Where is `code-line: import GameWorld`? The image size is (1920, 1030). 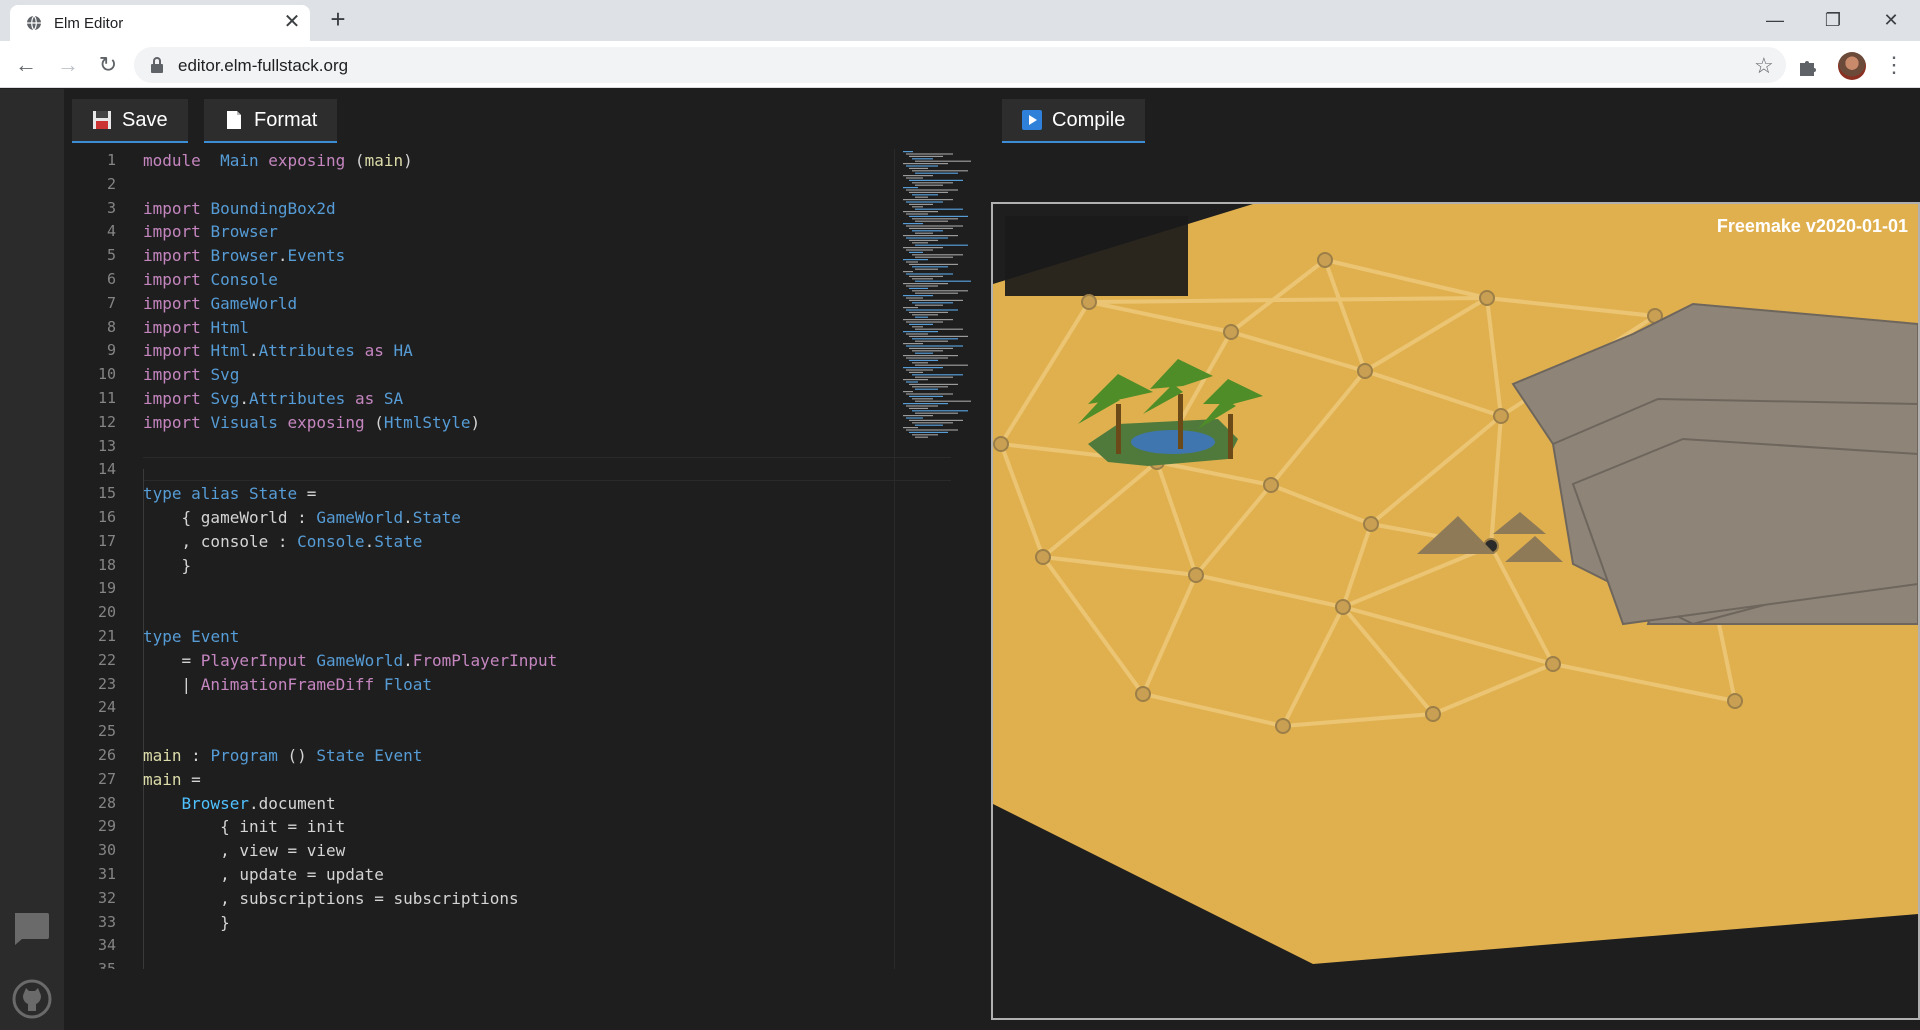
code-line: import GameWorld is located at coordinates (543, 304).